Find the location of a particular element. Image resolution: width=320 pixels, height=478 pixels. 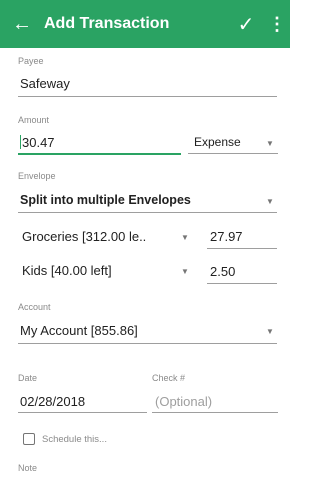

account-underline is located at coordinates (147, 343).